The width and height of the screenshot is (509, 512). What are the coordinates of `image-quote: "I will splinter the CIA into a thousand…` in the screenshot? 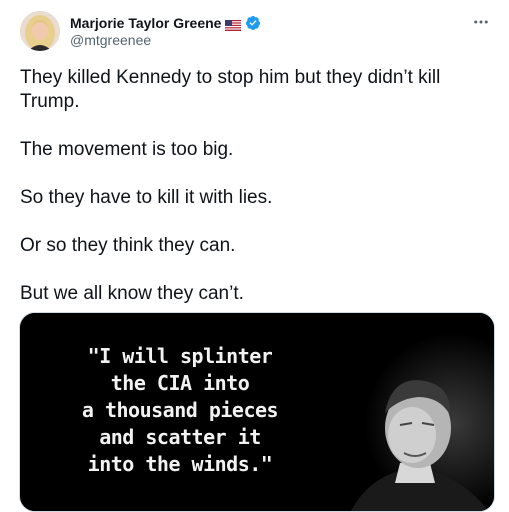 It's located at (180, 410).